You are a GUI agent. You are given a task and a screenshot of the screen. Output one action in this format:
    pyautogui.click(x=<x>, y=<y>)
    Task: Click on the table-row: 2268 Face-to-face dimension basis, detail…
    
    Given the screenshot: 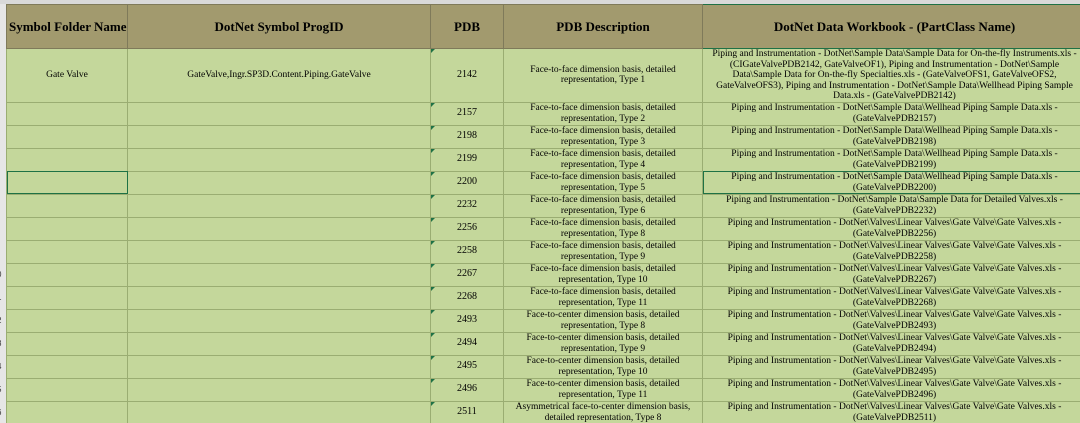 What is the action you would take?
    pyautogui.click(x=543, y=297)
    